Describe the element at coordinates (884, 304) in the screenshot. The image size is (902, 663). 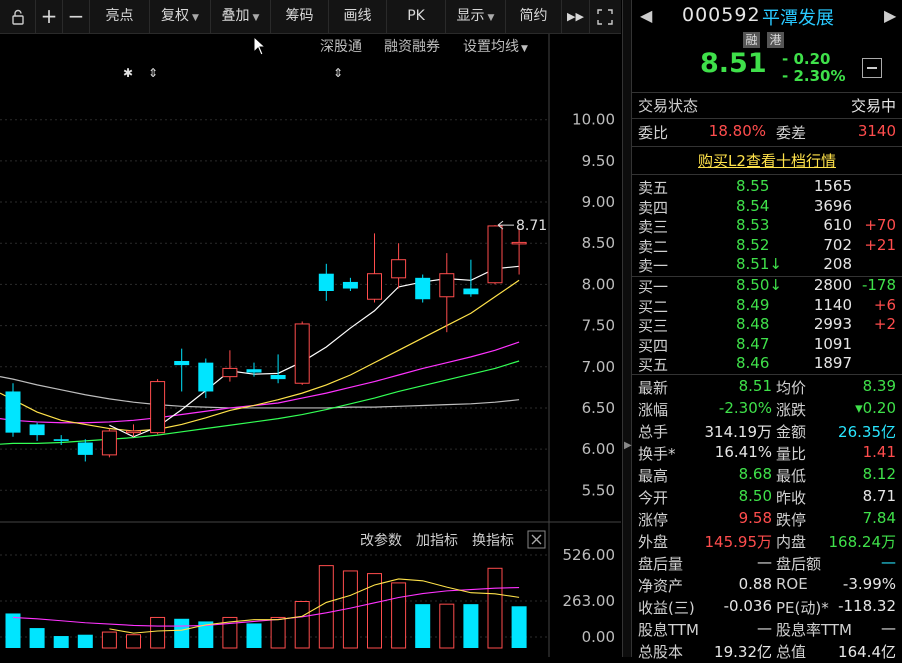
I see `level-change: +6` at that location.